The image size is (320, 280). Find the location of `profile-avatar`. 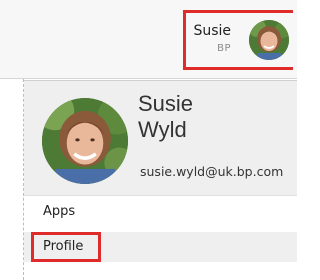

profile-avatar is located at coordinates (85, 141).